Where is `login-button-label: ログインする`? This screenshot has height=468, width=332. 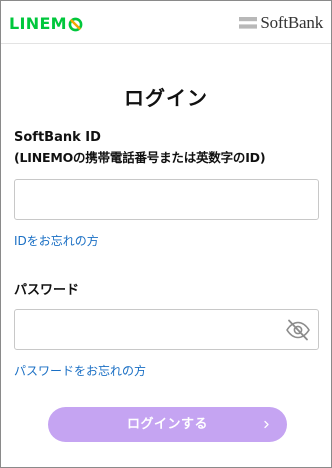 login-button-label: ログインする is located at coordinates (167, 424).